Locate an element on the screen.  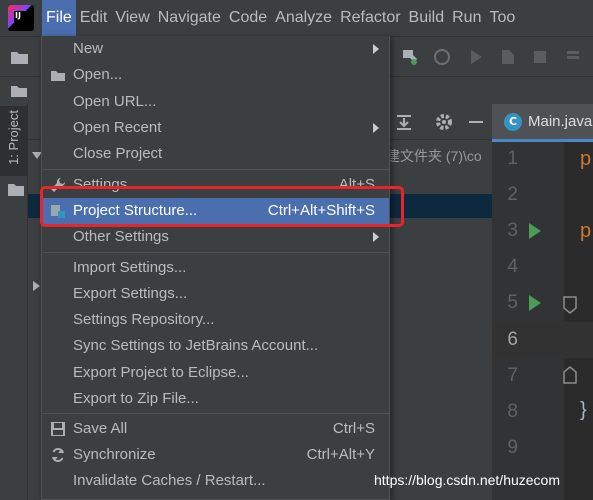
line-number: 7 is located at coordinates (512, 375).